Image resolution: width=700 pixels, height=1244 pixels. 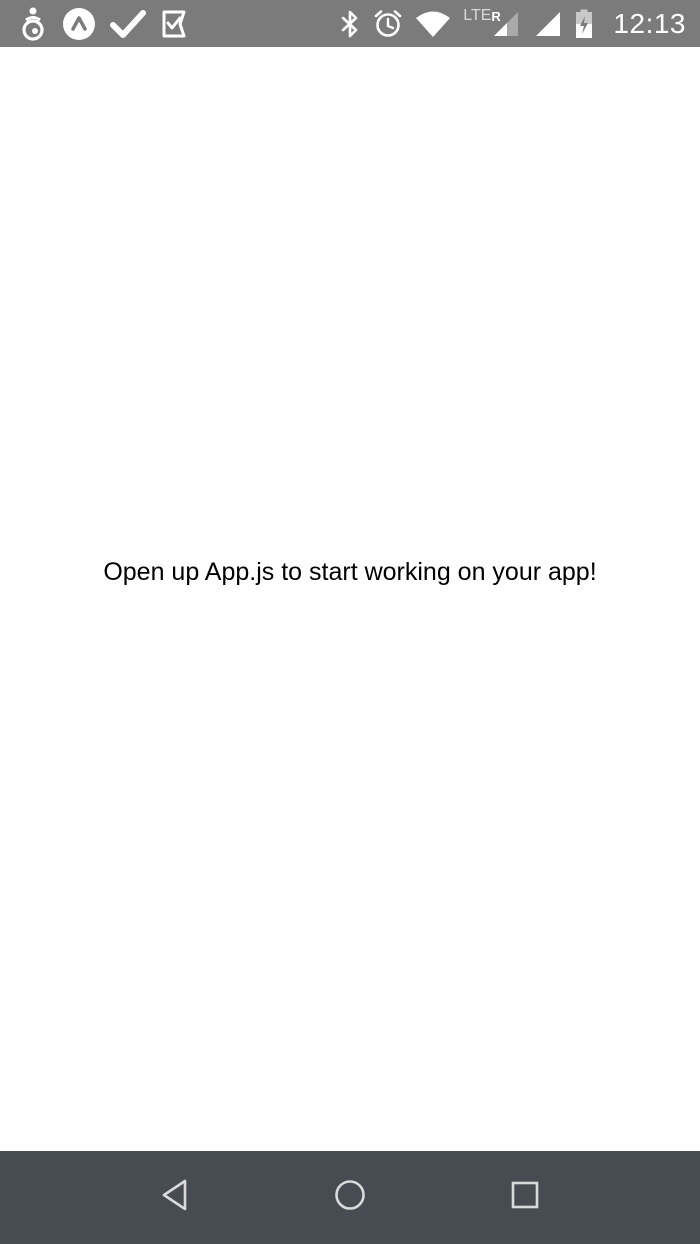 I want to click on roaming-indicator: R, so click(x=496, y=16).